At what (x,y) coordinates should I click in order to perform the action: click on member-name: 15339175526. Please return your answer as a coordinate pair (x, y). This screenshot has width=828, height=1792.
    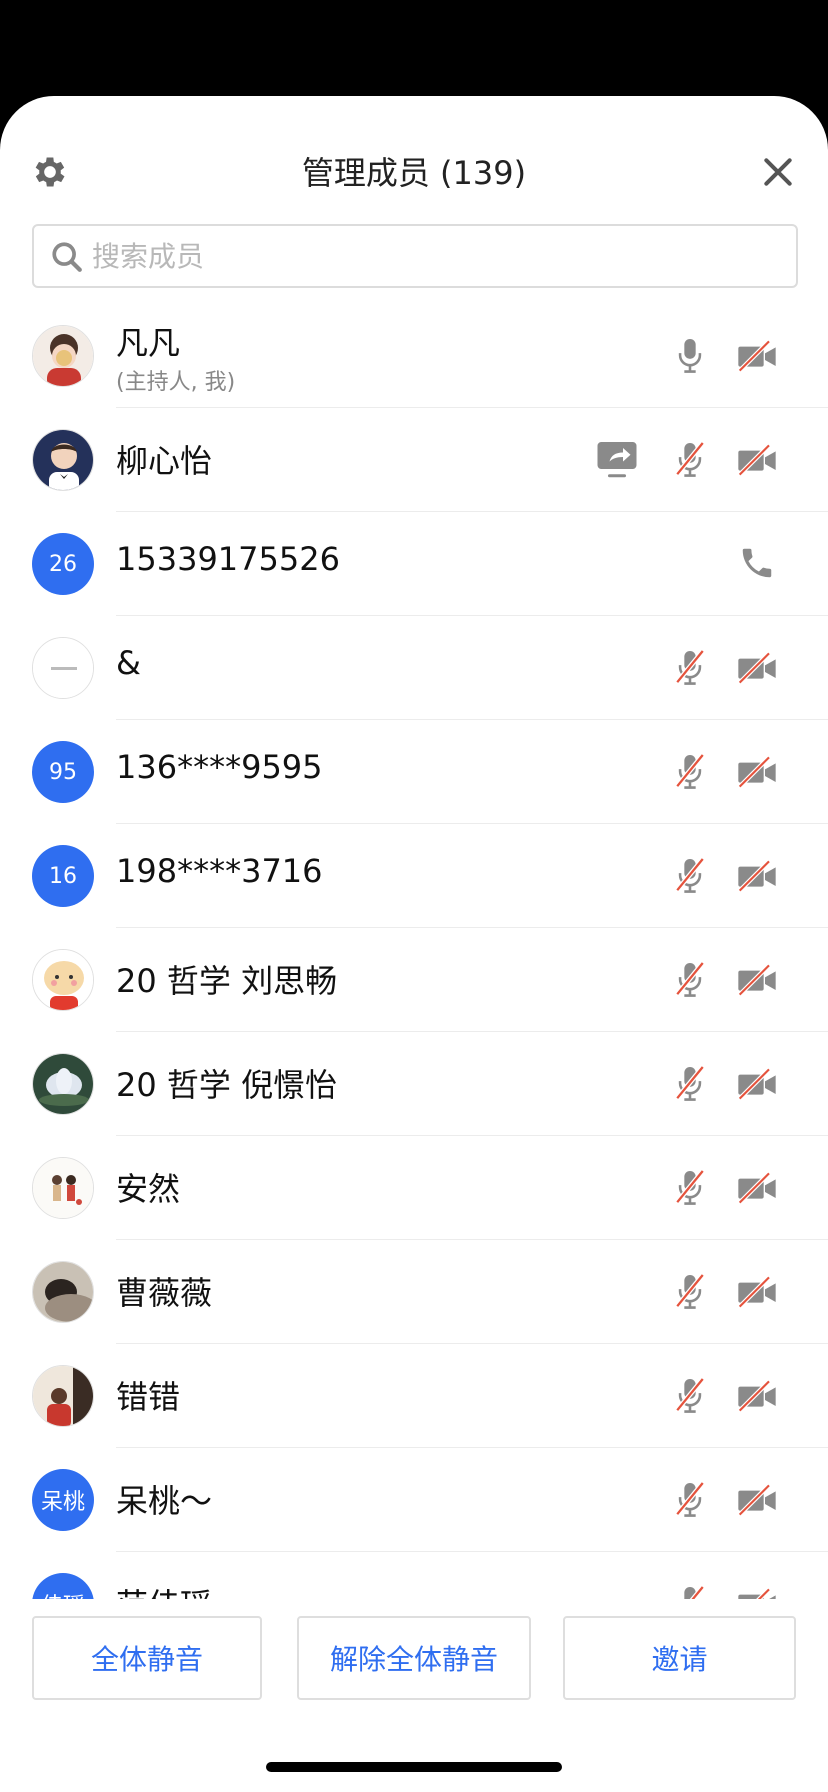
    Looking at the image, I should click on (228, 559).